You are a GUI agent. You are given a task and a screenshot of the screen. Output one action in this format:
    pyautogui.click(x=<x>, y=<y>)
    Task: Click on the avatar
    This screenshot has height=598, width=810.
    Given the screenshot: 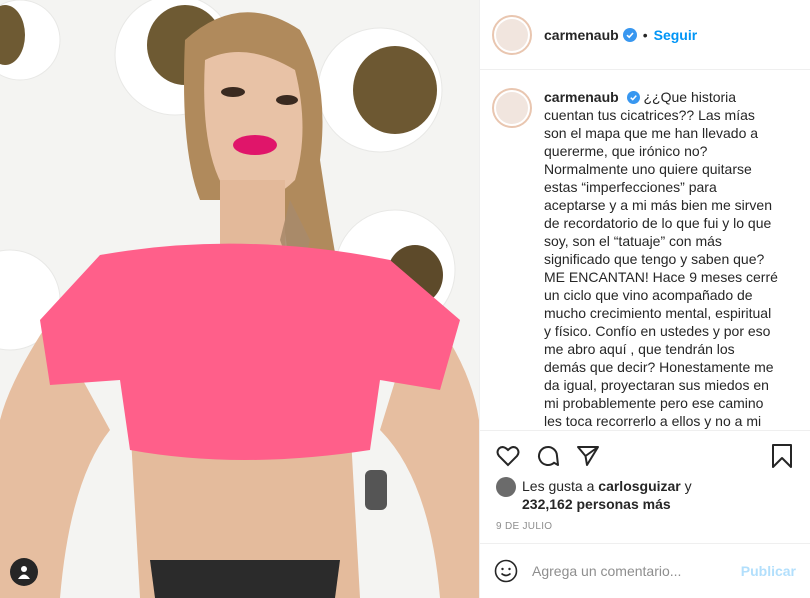 What is the action you would take?
    pyautogui.click(x=512, y=34)
    